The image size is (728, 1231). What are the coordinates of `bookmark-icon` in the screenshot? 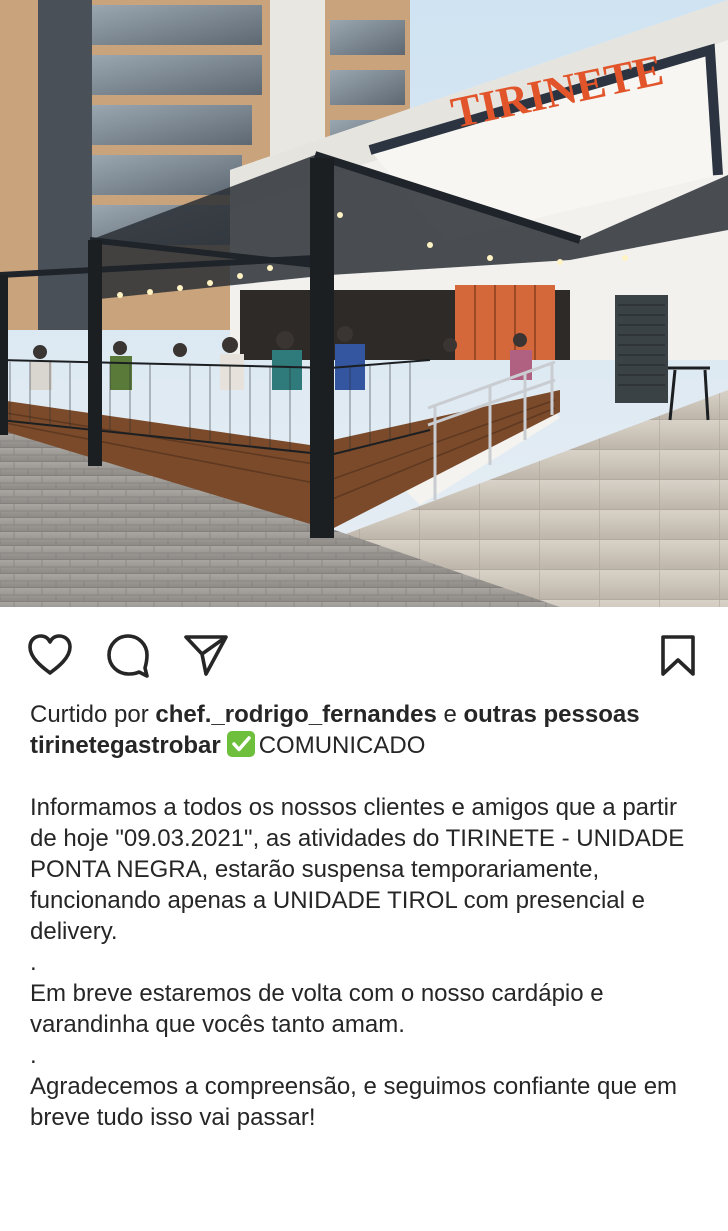 It's located at (678, 655).